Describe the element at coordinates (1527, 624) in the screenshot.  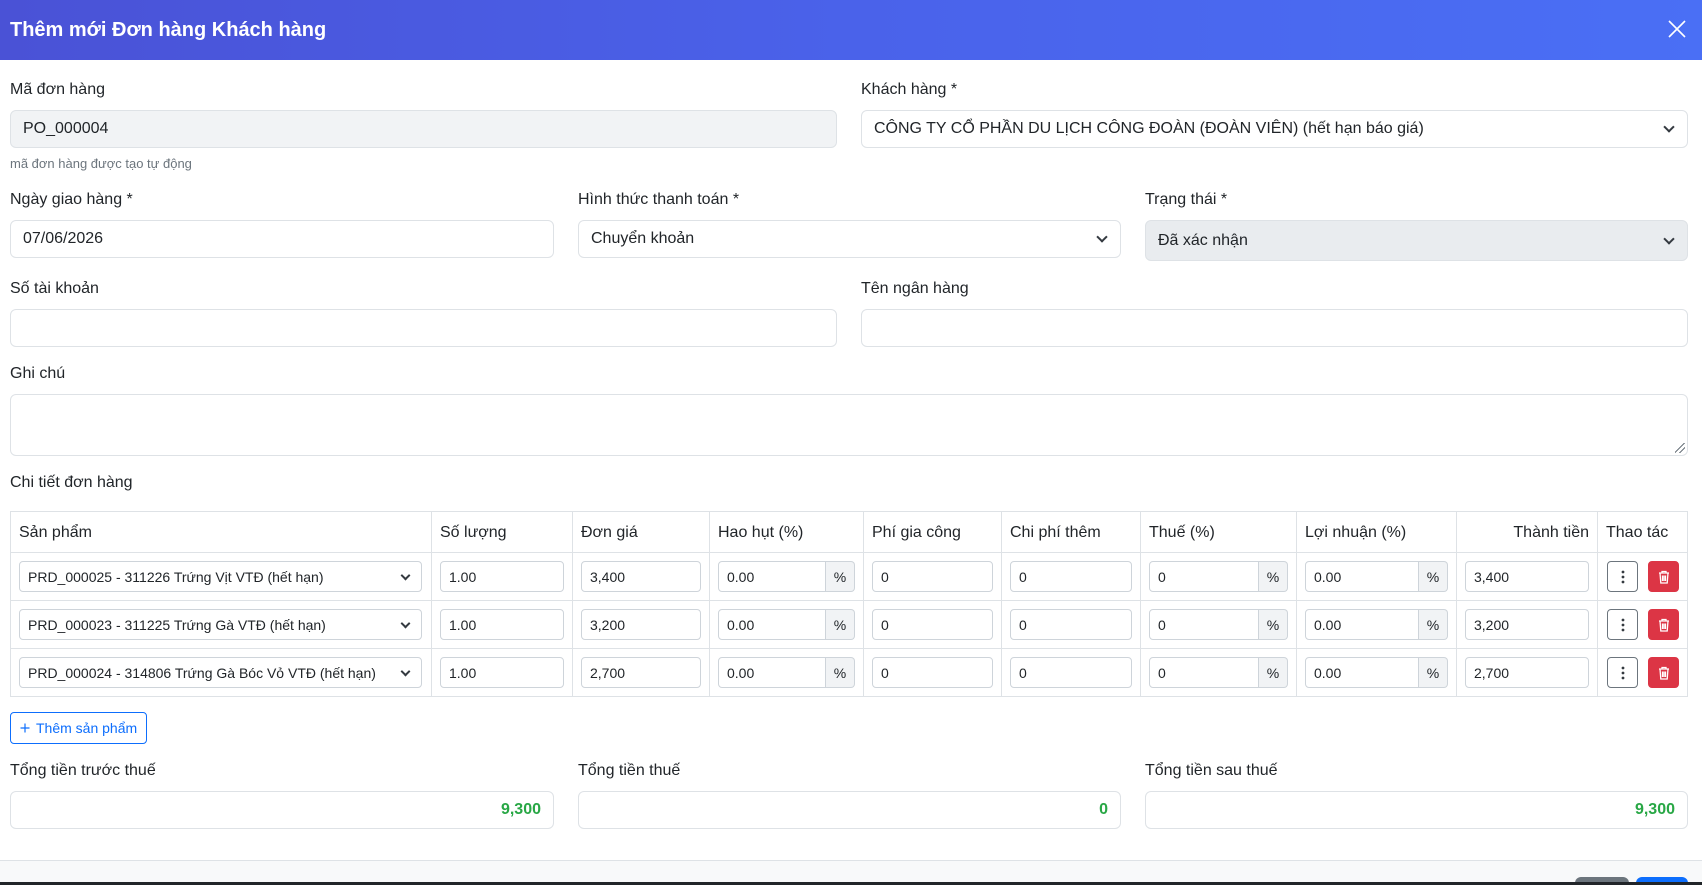
I see `total-input: 3,200` at that location.